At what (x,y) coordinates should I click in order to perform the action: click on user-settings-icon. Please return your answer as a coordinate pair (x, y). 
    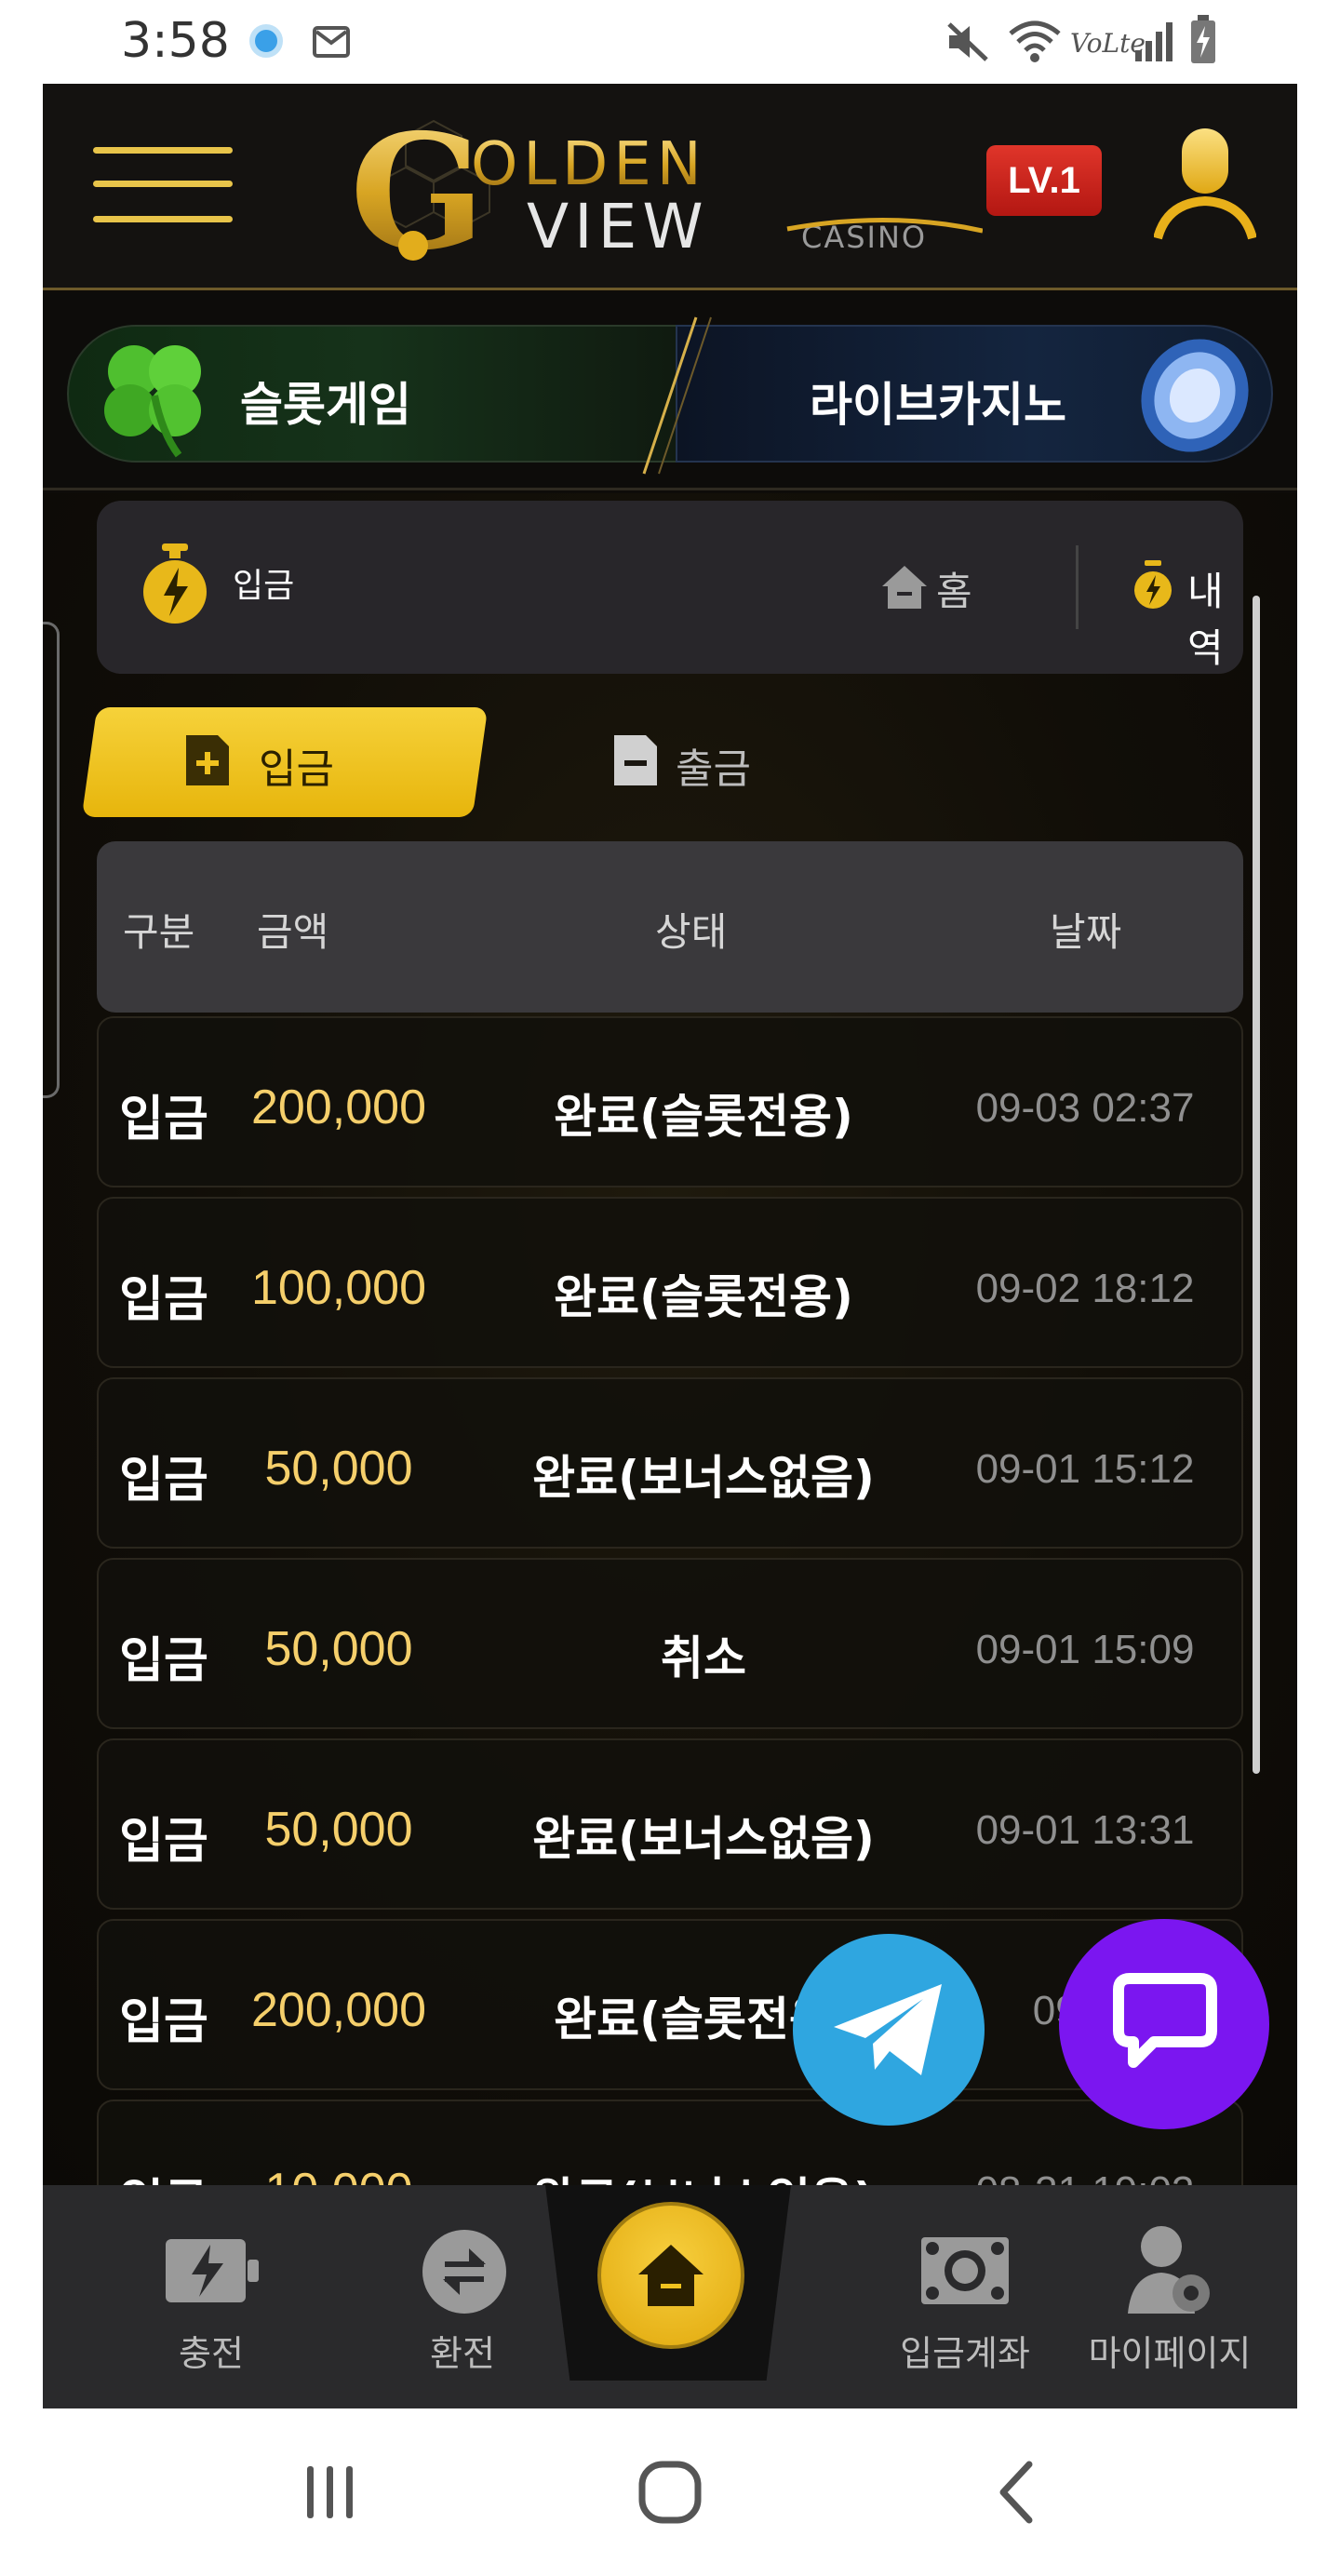
    Looking at the image, I should click on (1169, 2270).